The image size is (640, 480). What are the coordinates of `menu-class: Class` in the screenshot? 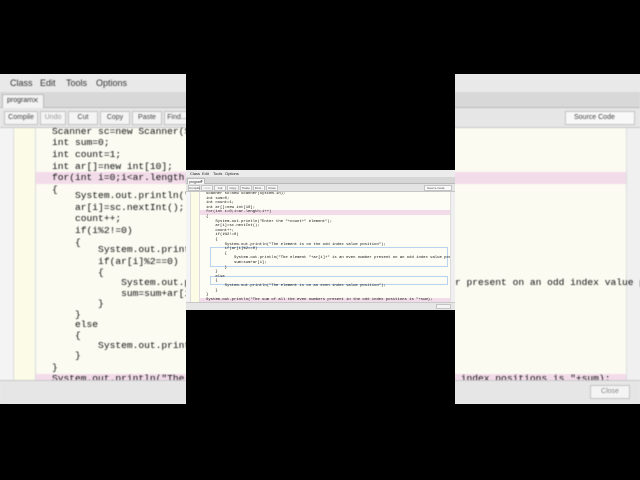 It's located at (195, 173).